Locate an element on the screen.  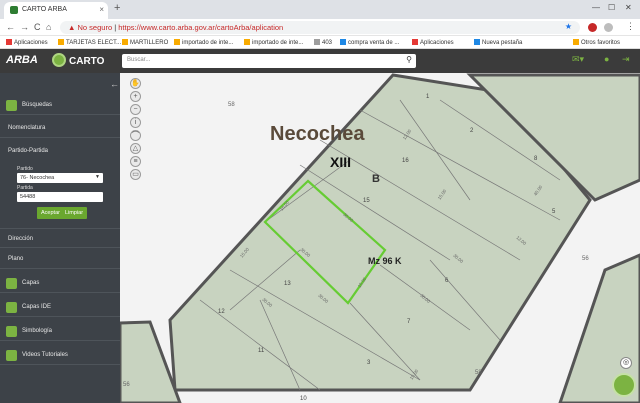
sidebar-item-capas-ide: Capas IDE is located at coordinates (60, 307).